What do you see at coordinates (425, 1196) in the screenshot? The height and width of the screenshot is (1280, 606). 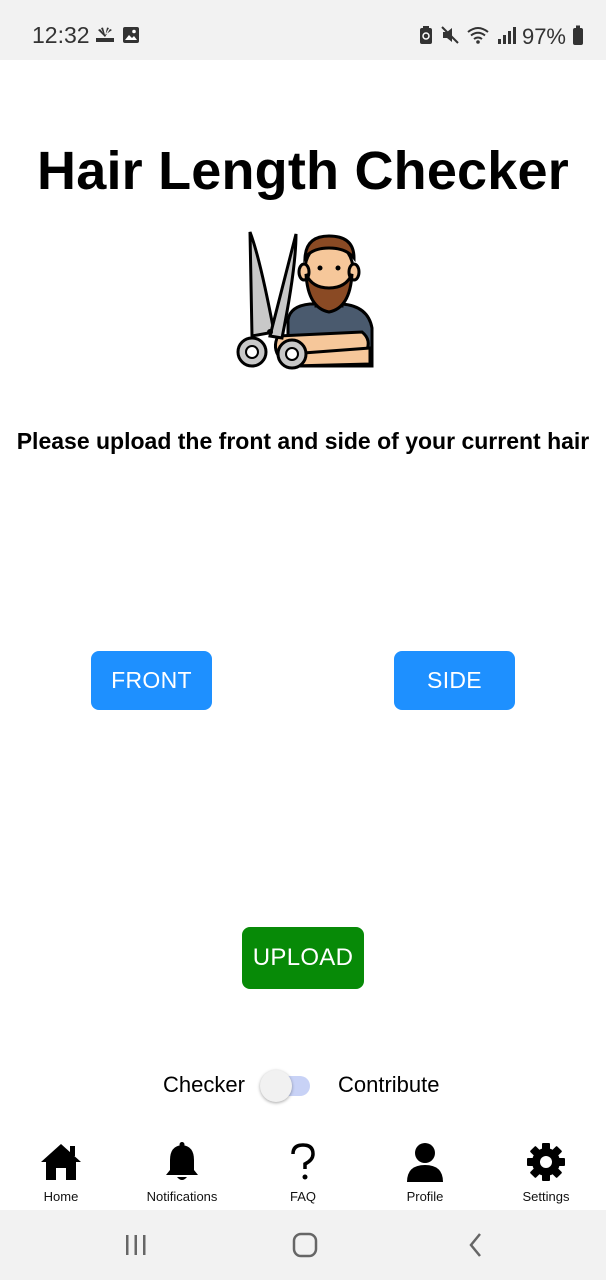 I see `tab-profile-label: Profile` at bounding box center [425, 1196].